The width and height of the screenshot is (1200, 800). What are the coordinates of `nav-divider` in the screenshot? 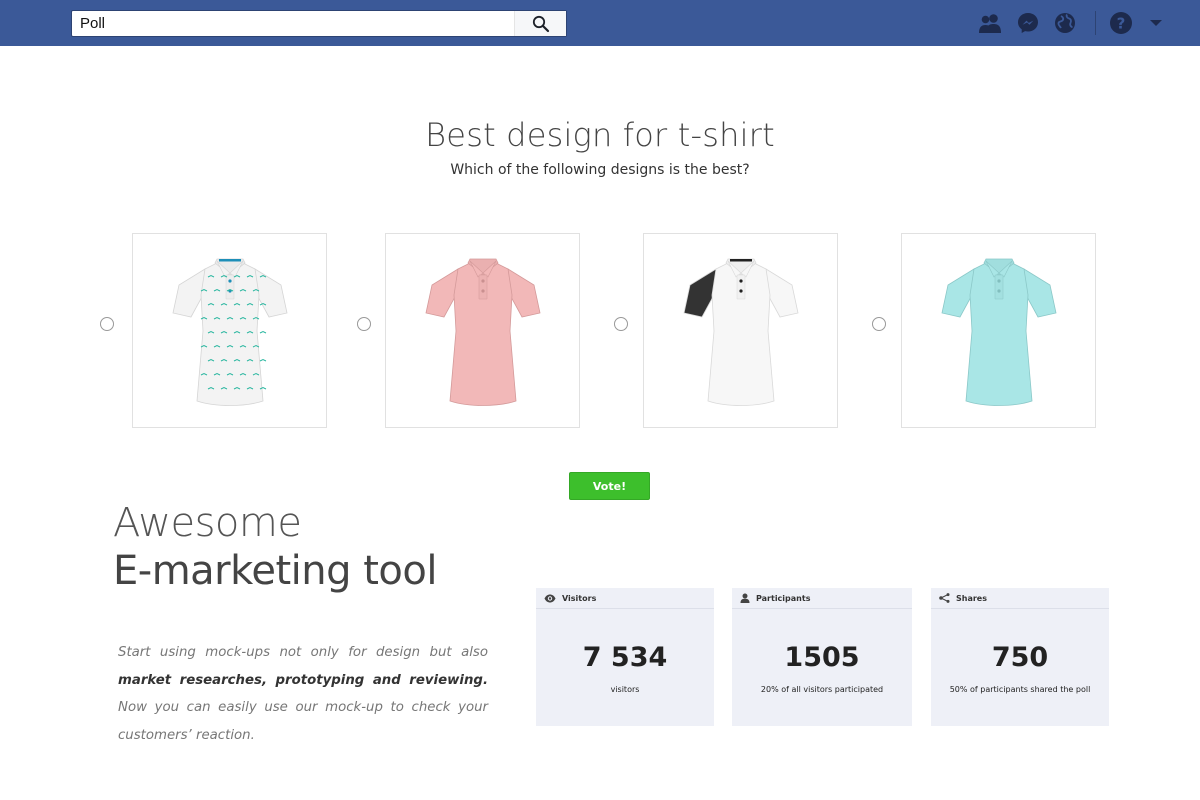 It's located at (1095, 23).